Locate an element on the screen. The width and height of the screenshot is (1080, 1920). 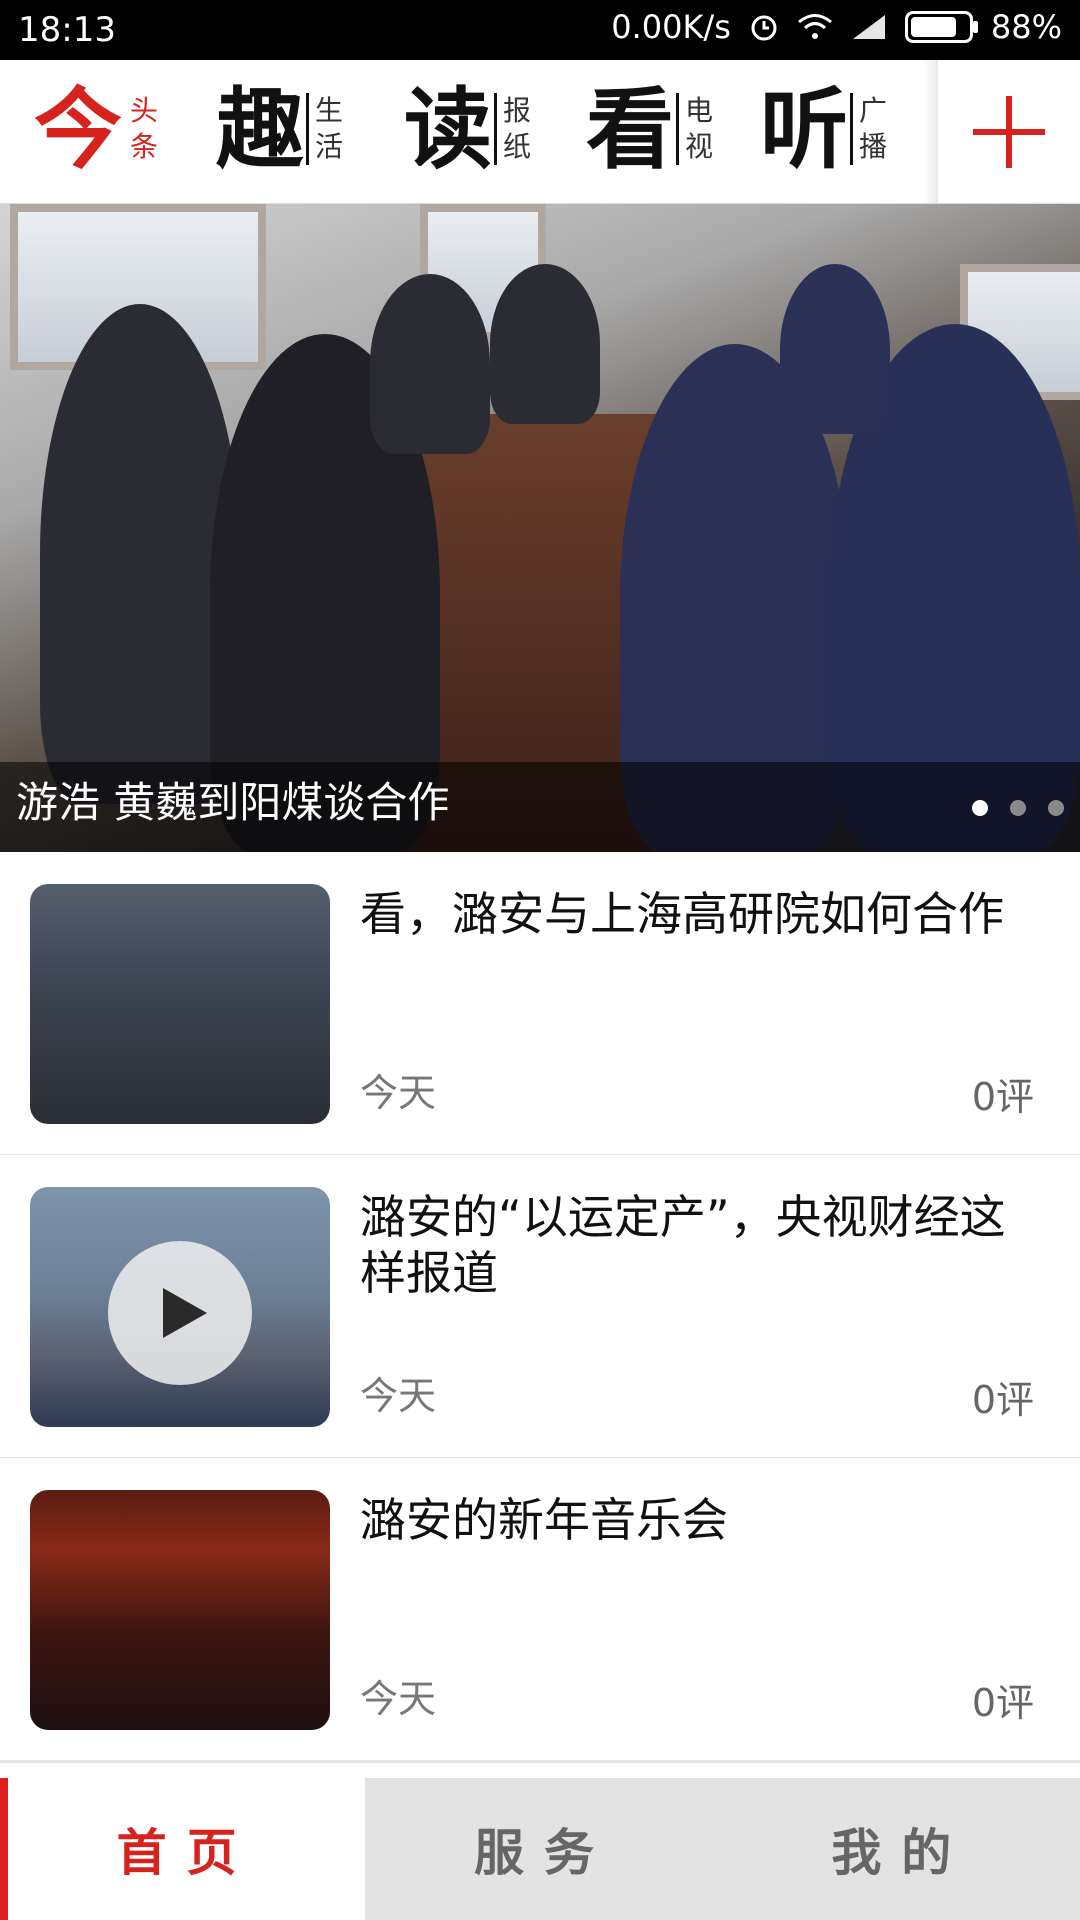
carousel-indicator is located at coordinates (1018, 808).